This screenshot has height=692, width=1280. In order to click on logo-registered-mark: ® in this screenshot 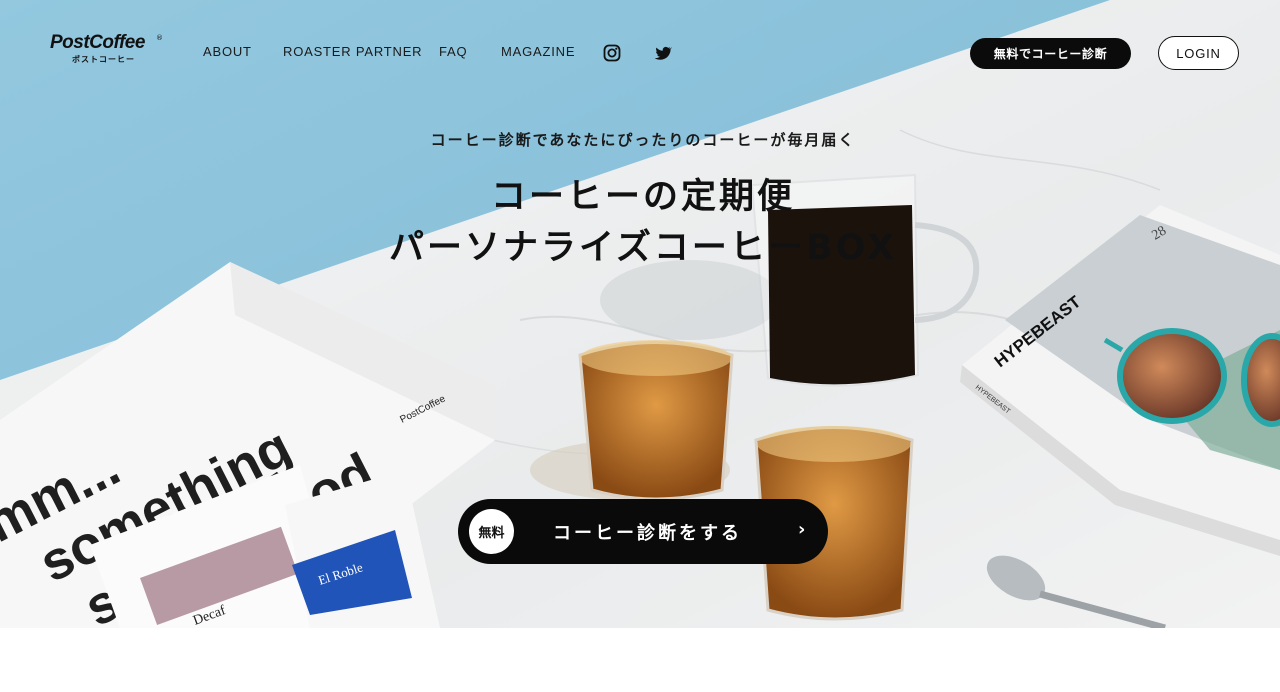, I will do `click(159, 38)`.